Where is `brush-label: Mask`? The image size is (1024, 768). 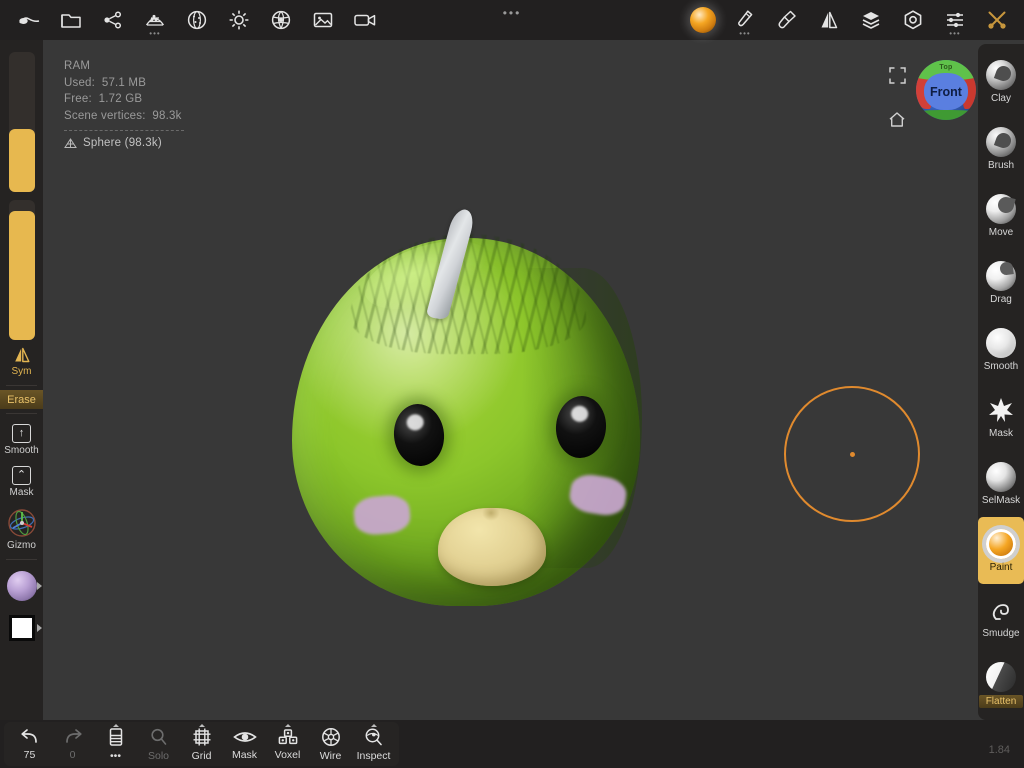
brush-label: Mask is located at coordinates (1001, 433).